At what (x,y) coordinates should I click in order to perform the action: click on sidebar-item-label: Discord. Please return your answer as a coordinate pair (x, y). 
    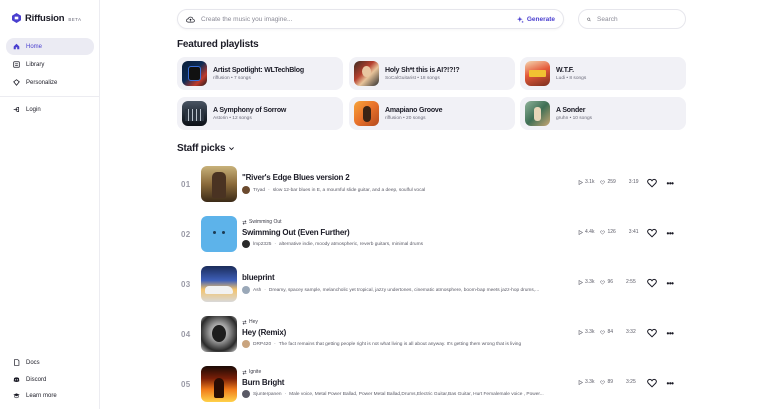
    Looking at the image, I should click on (36, 379).